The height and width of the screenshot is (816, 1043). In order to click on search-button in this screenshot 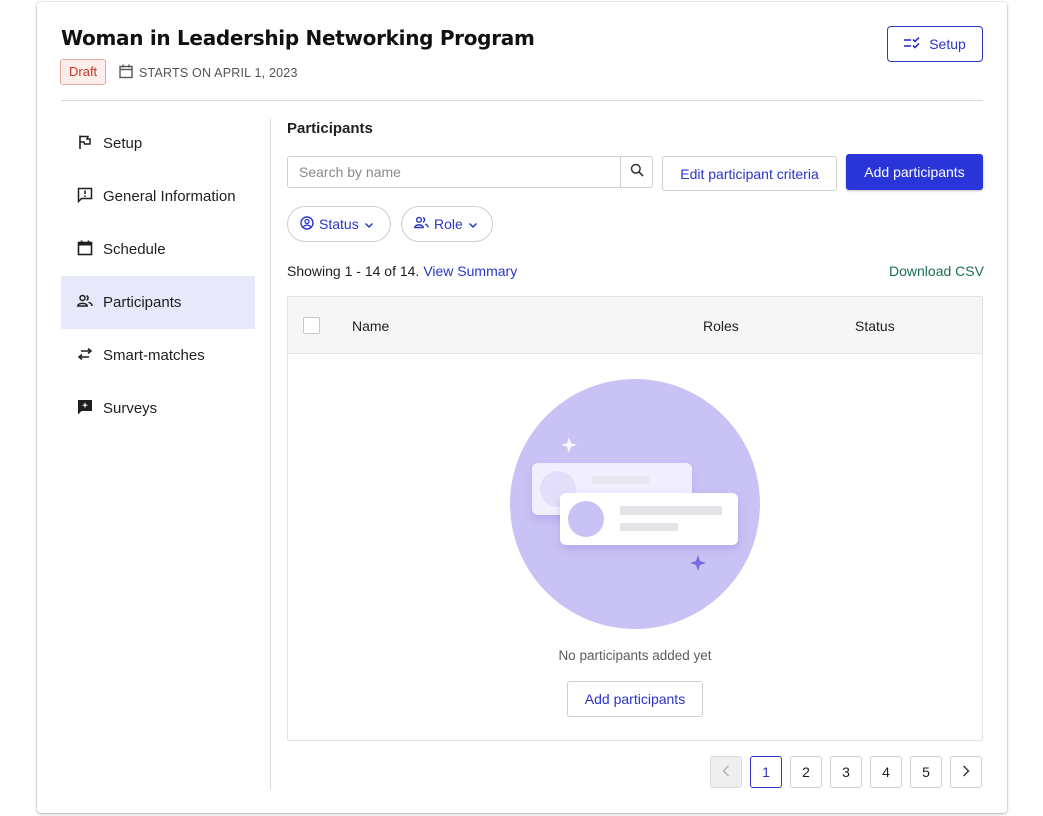, I will do `click(636, 172)`.